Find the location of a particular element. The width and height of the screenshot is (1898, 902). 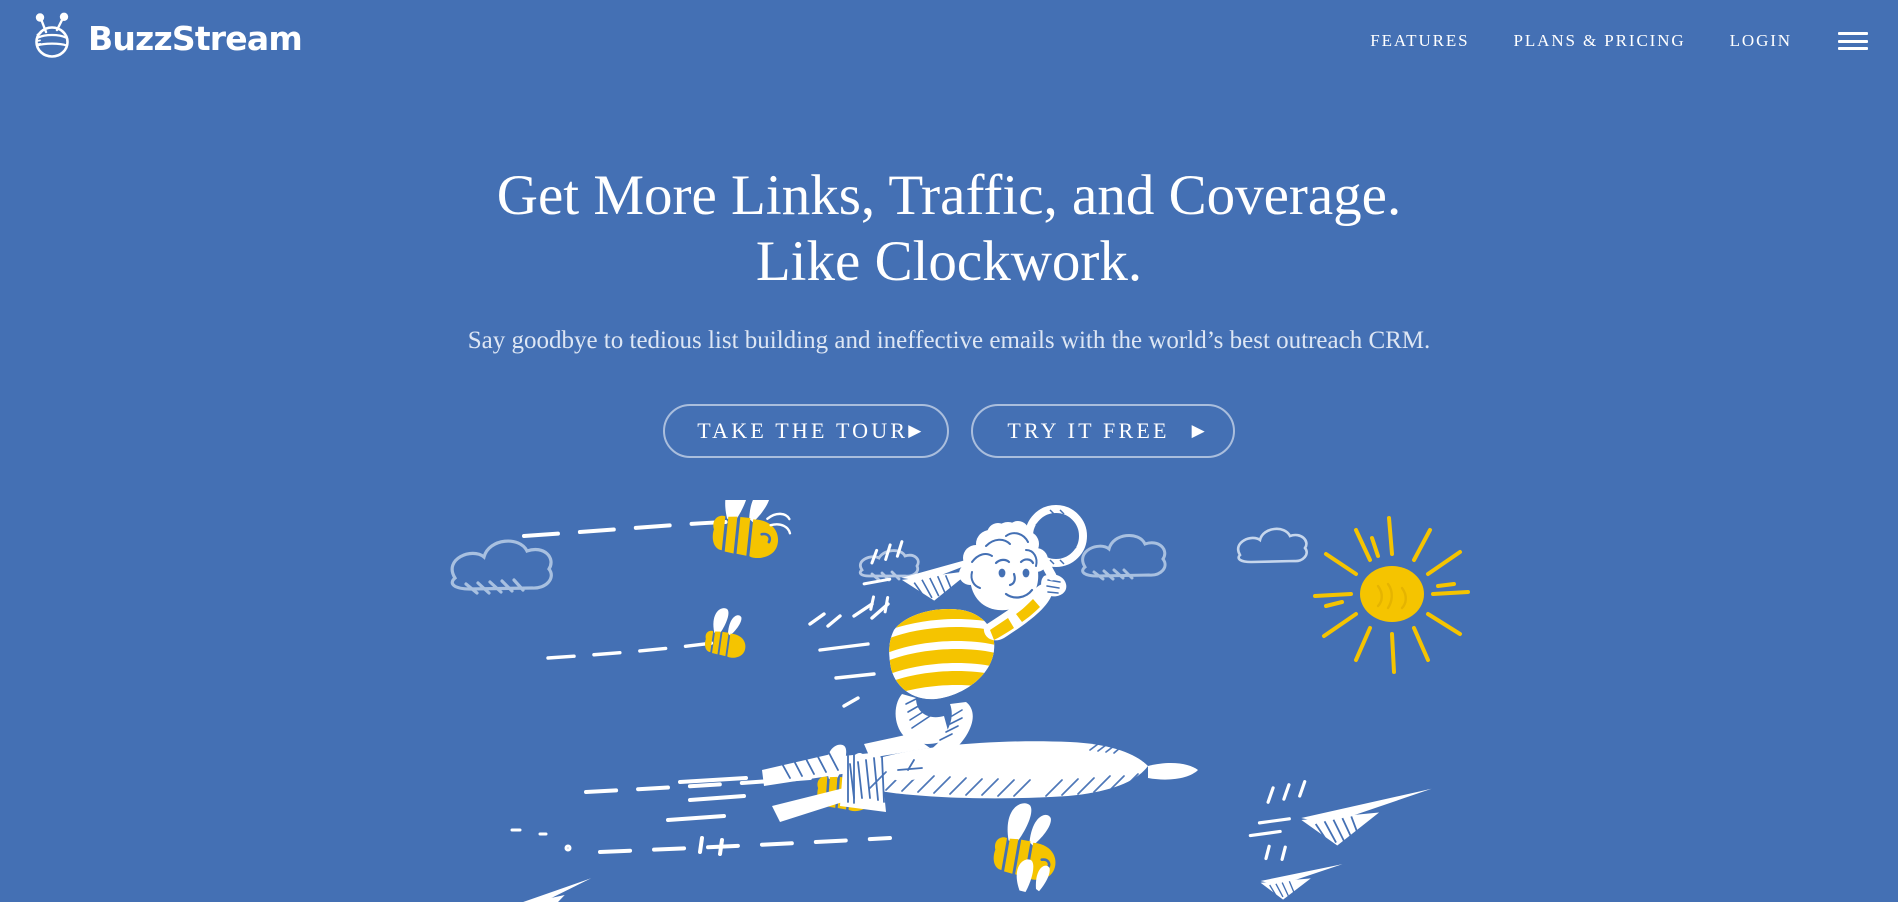

hero-cta-group: TAKE THE TOUR ▶ TRY IT FREE ▶ is located at coordinates (949, 431).